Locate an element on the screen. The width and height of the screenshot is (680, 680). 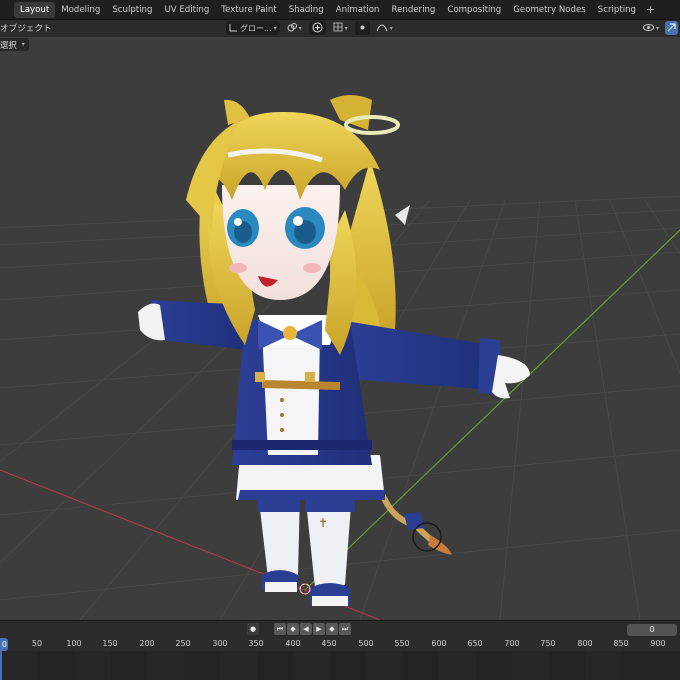
rewind-icon: ◀ is located at coordinates (306, 629).